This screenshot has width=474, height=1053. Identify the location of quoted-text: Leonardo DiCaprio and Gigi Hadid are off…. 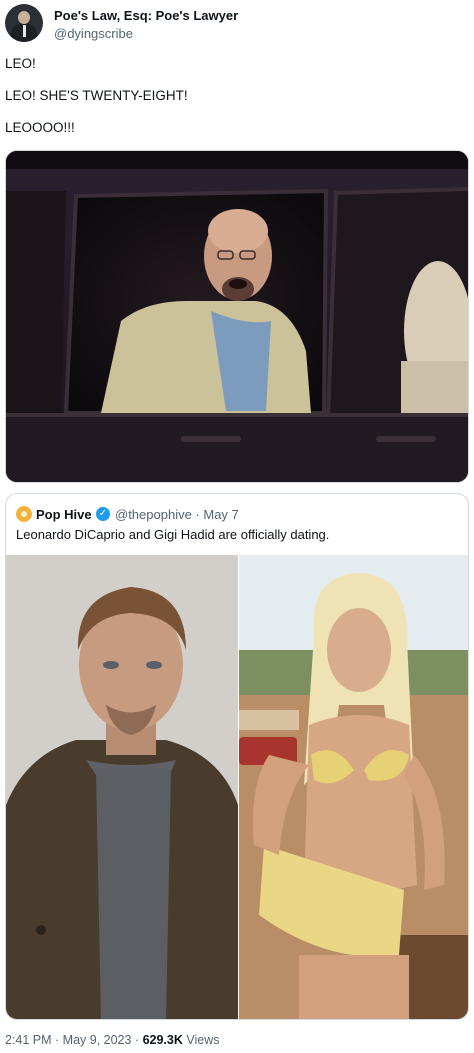
(173, 534).